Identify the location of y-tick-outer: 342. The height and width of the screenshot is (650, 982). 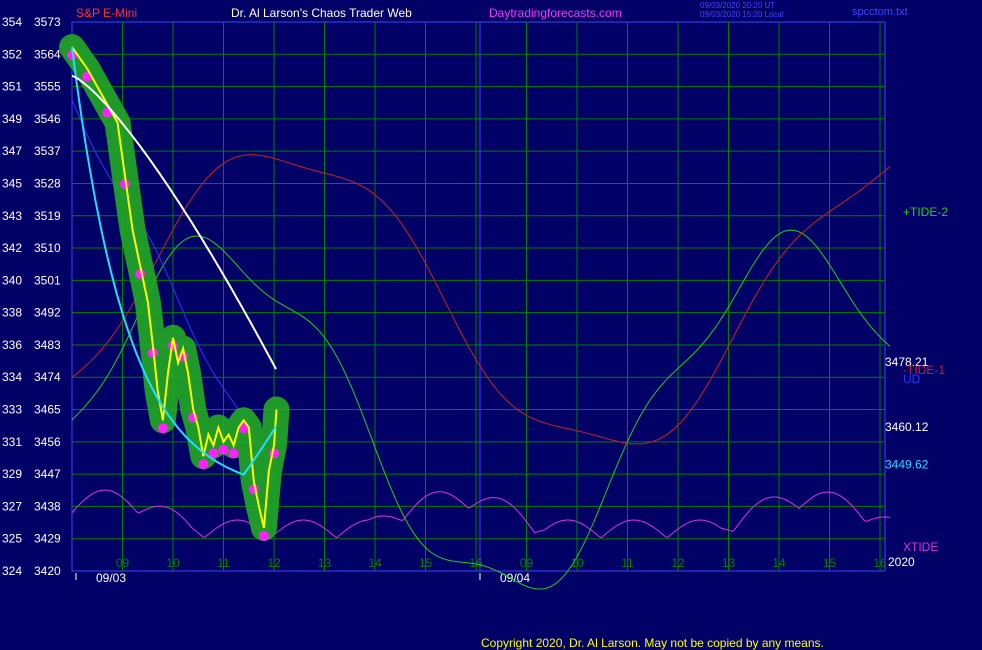
(12, 248).